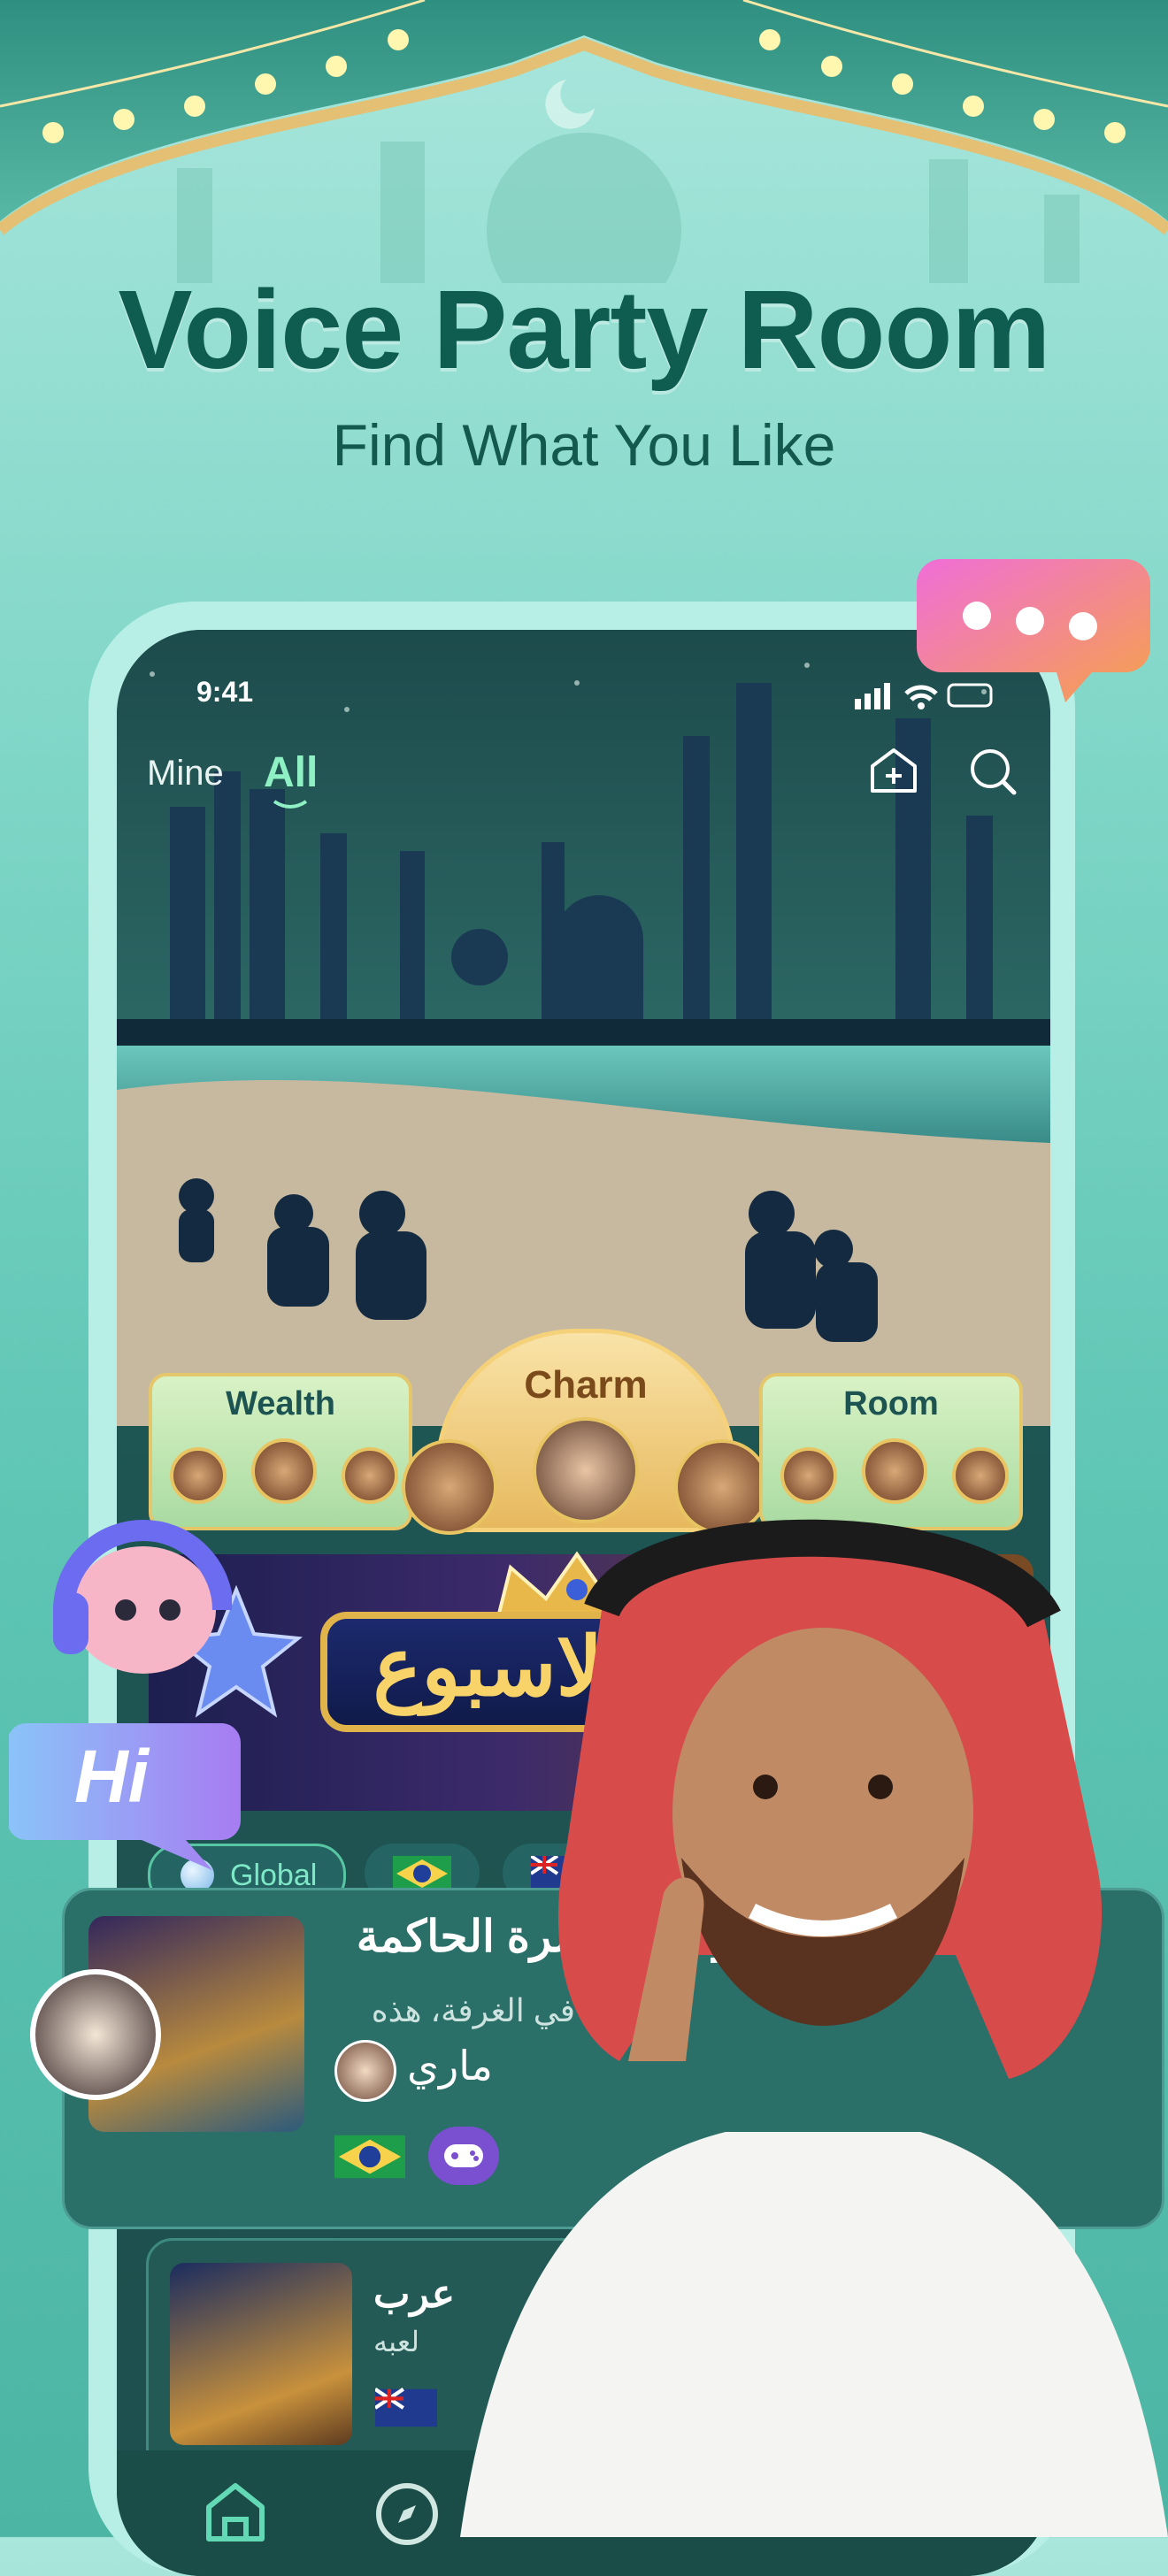 The image size is (1168, 2576). I want to click on room-description-2: لعبه, so click(396, 2342).